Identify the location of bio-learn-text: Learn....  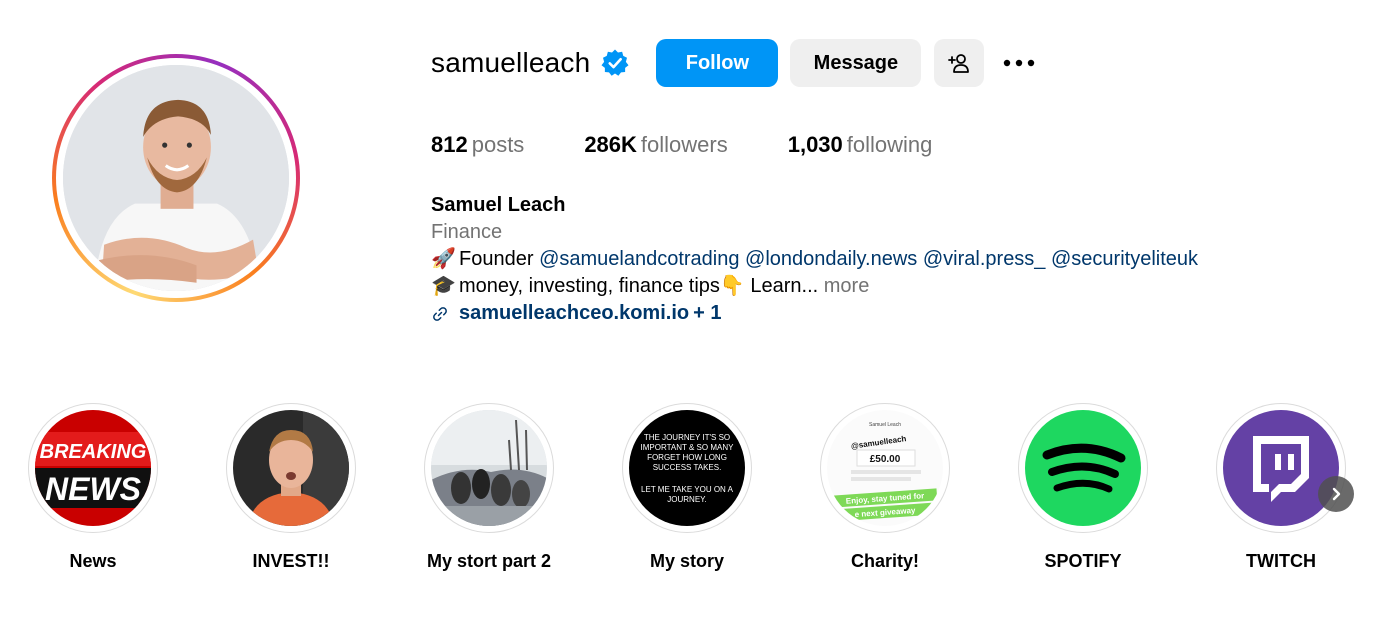
(781, 286).